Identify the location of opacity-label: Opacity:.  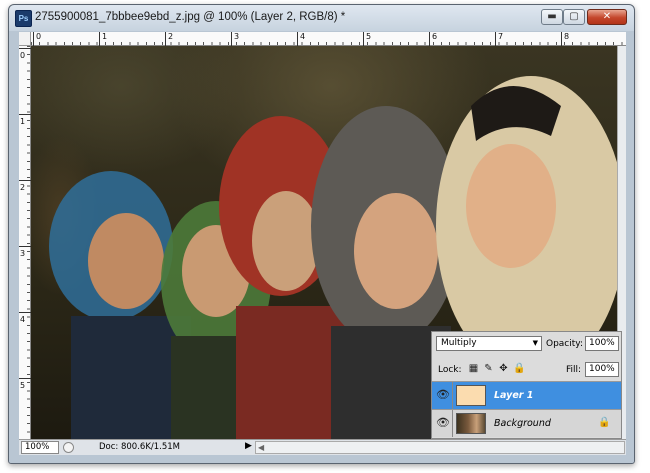
(564, 344).